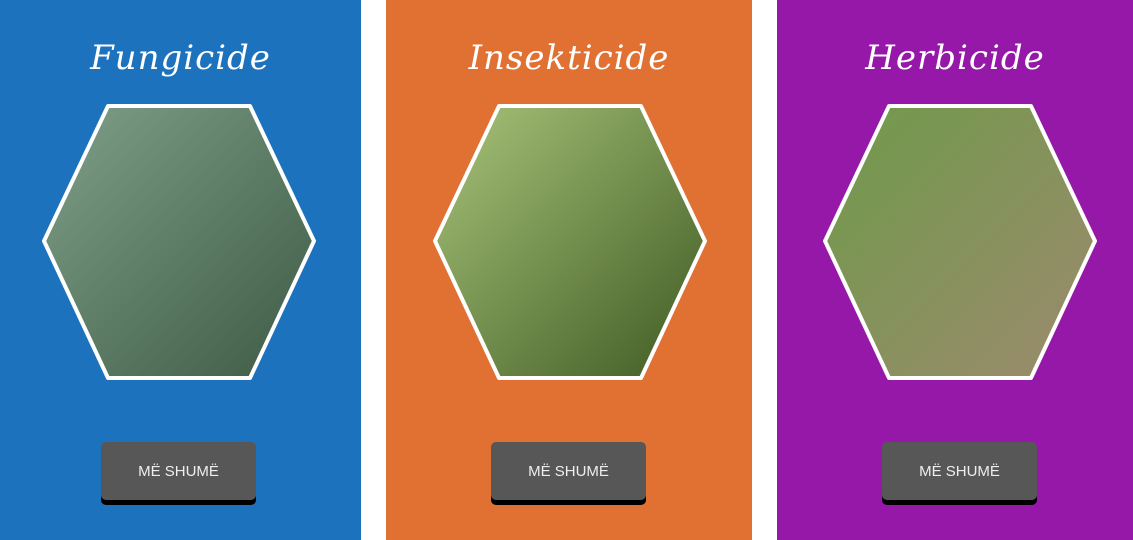  Describe the element at coordinates (569, 58) in the screenshot. I see `panel-title: Insekticide` at that location.